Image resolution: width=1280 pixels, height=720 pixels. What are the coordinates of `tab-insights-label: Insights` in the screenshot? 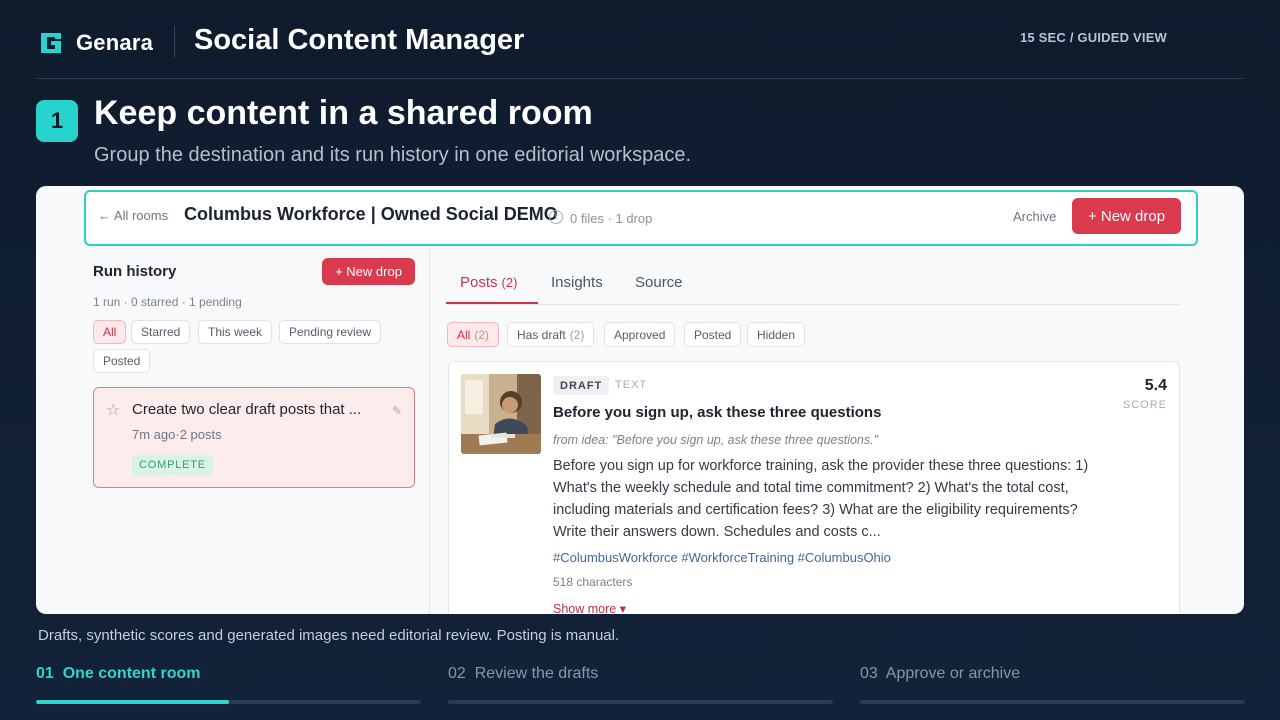 It's located at (577, 282).